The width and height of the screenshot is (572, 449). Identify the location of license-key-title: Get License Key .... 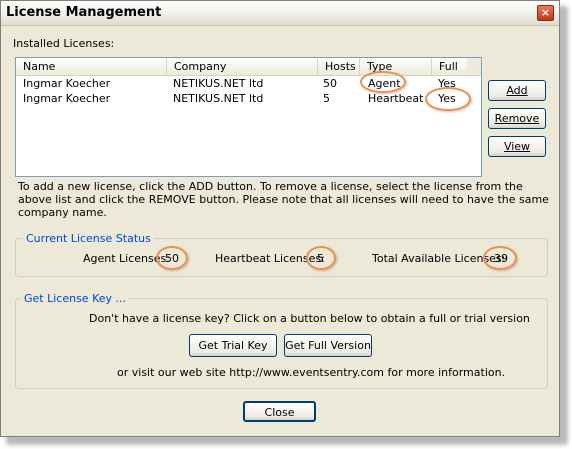
(75, 298).